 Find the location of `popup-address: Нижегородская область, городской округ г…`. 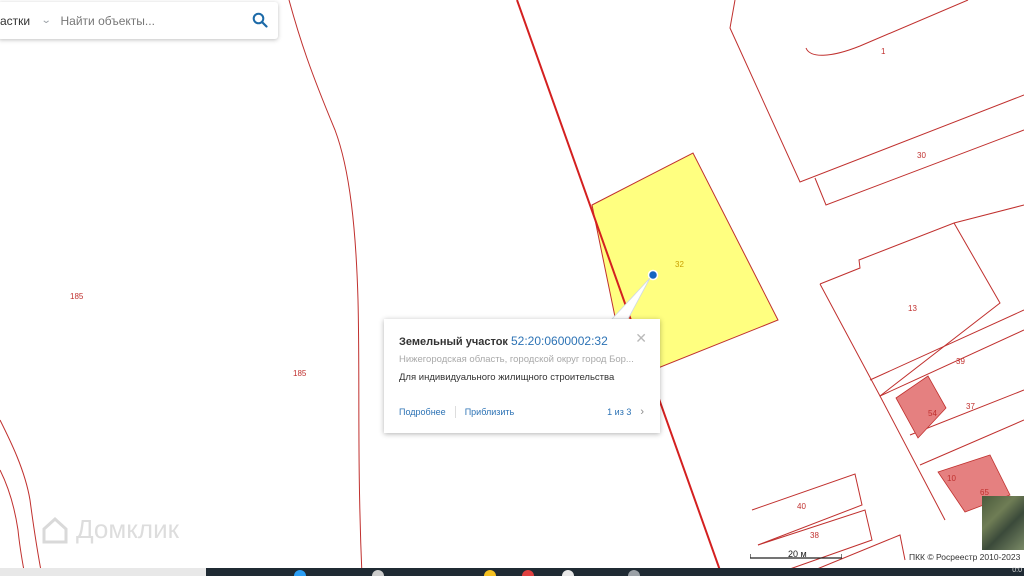

popup-address: Нижегородская область, городской округ г… is located at coordinates (516, 359).